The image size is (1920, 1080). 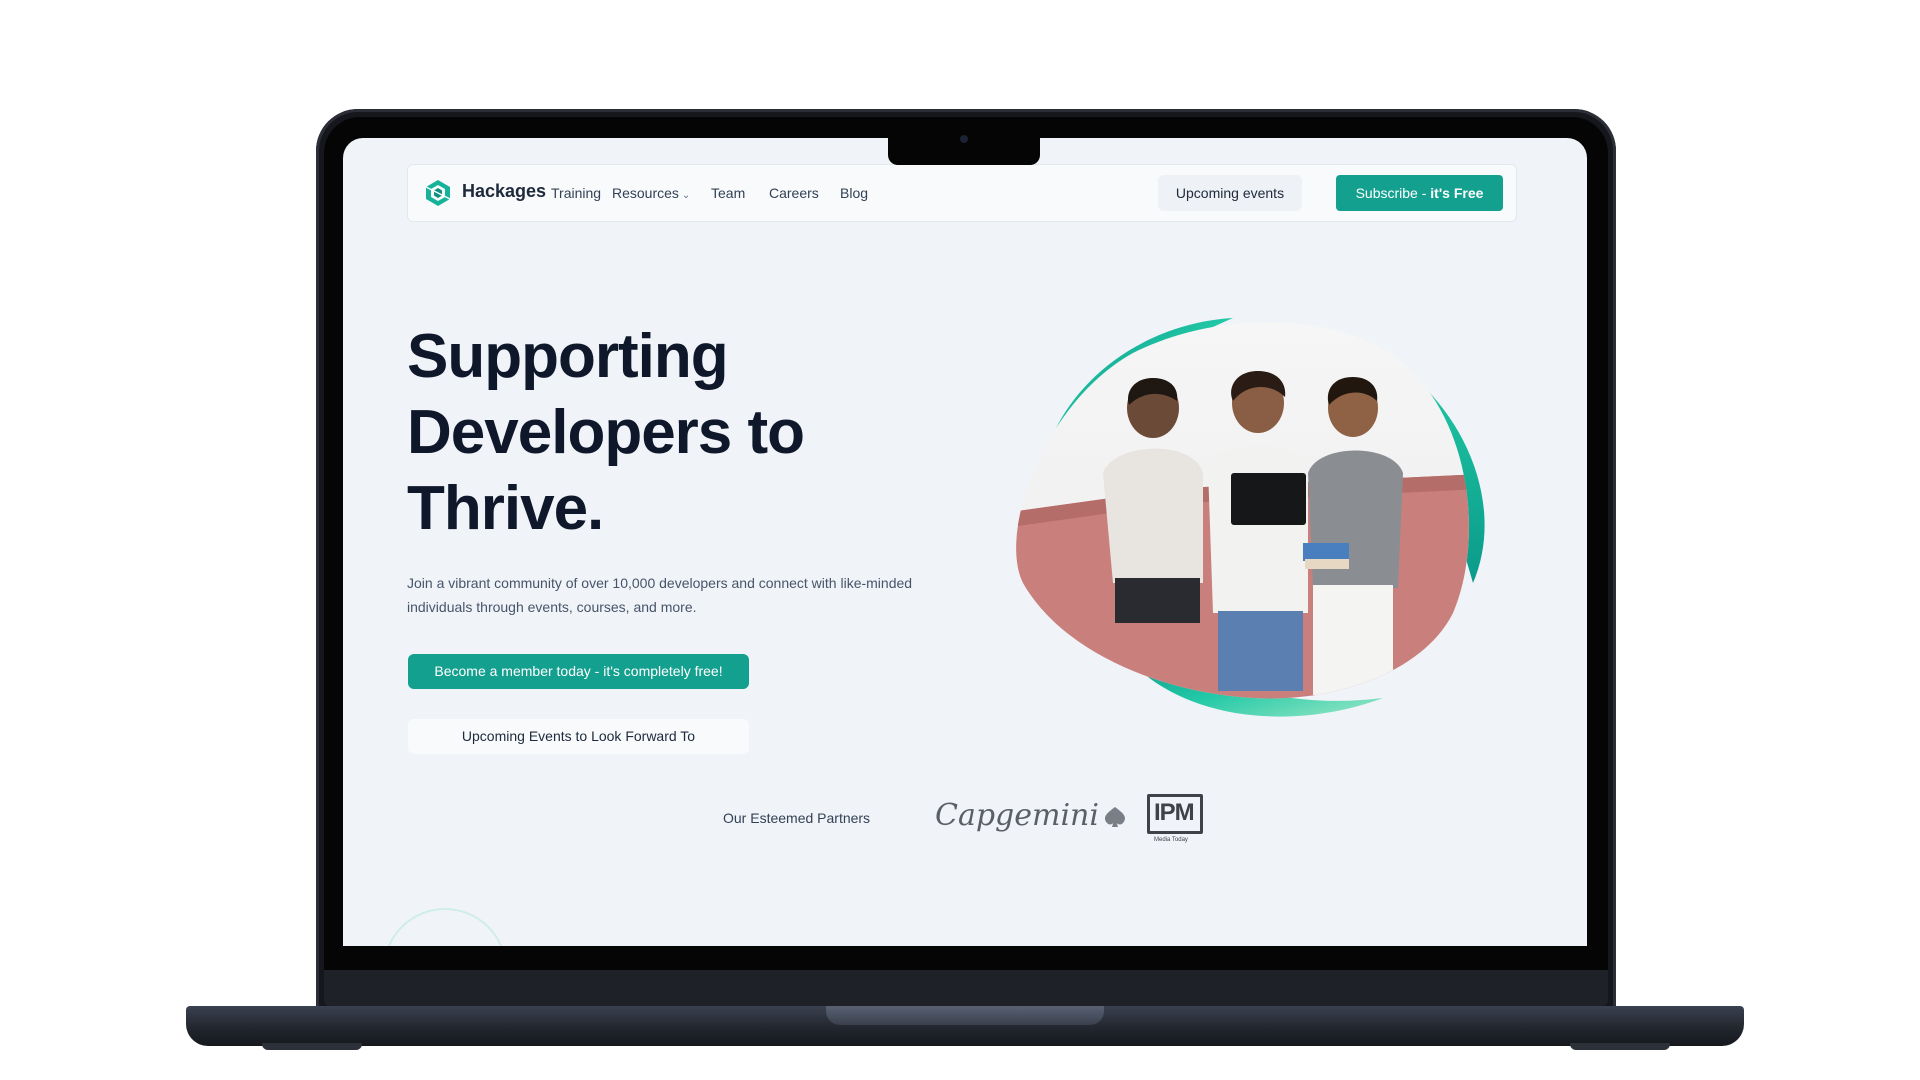 What do you see at coordinates (576, 193) in the screenshot?
I see `nav-link-training: Training` at bounding box center [576, 193].